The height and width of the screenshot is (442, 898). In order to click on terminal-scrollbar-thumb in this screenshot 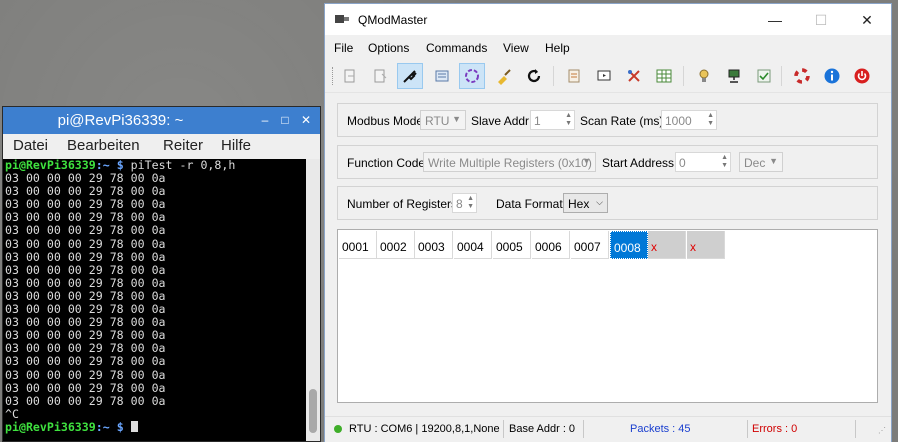, I will do `click(313, 411)`.